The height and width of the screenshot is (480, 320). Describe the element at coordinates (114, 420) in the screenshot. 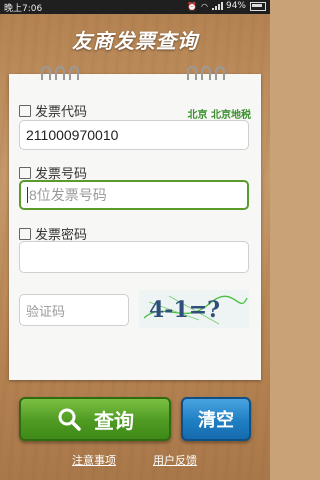

I see `query-button-label: 查询` at that location.